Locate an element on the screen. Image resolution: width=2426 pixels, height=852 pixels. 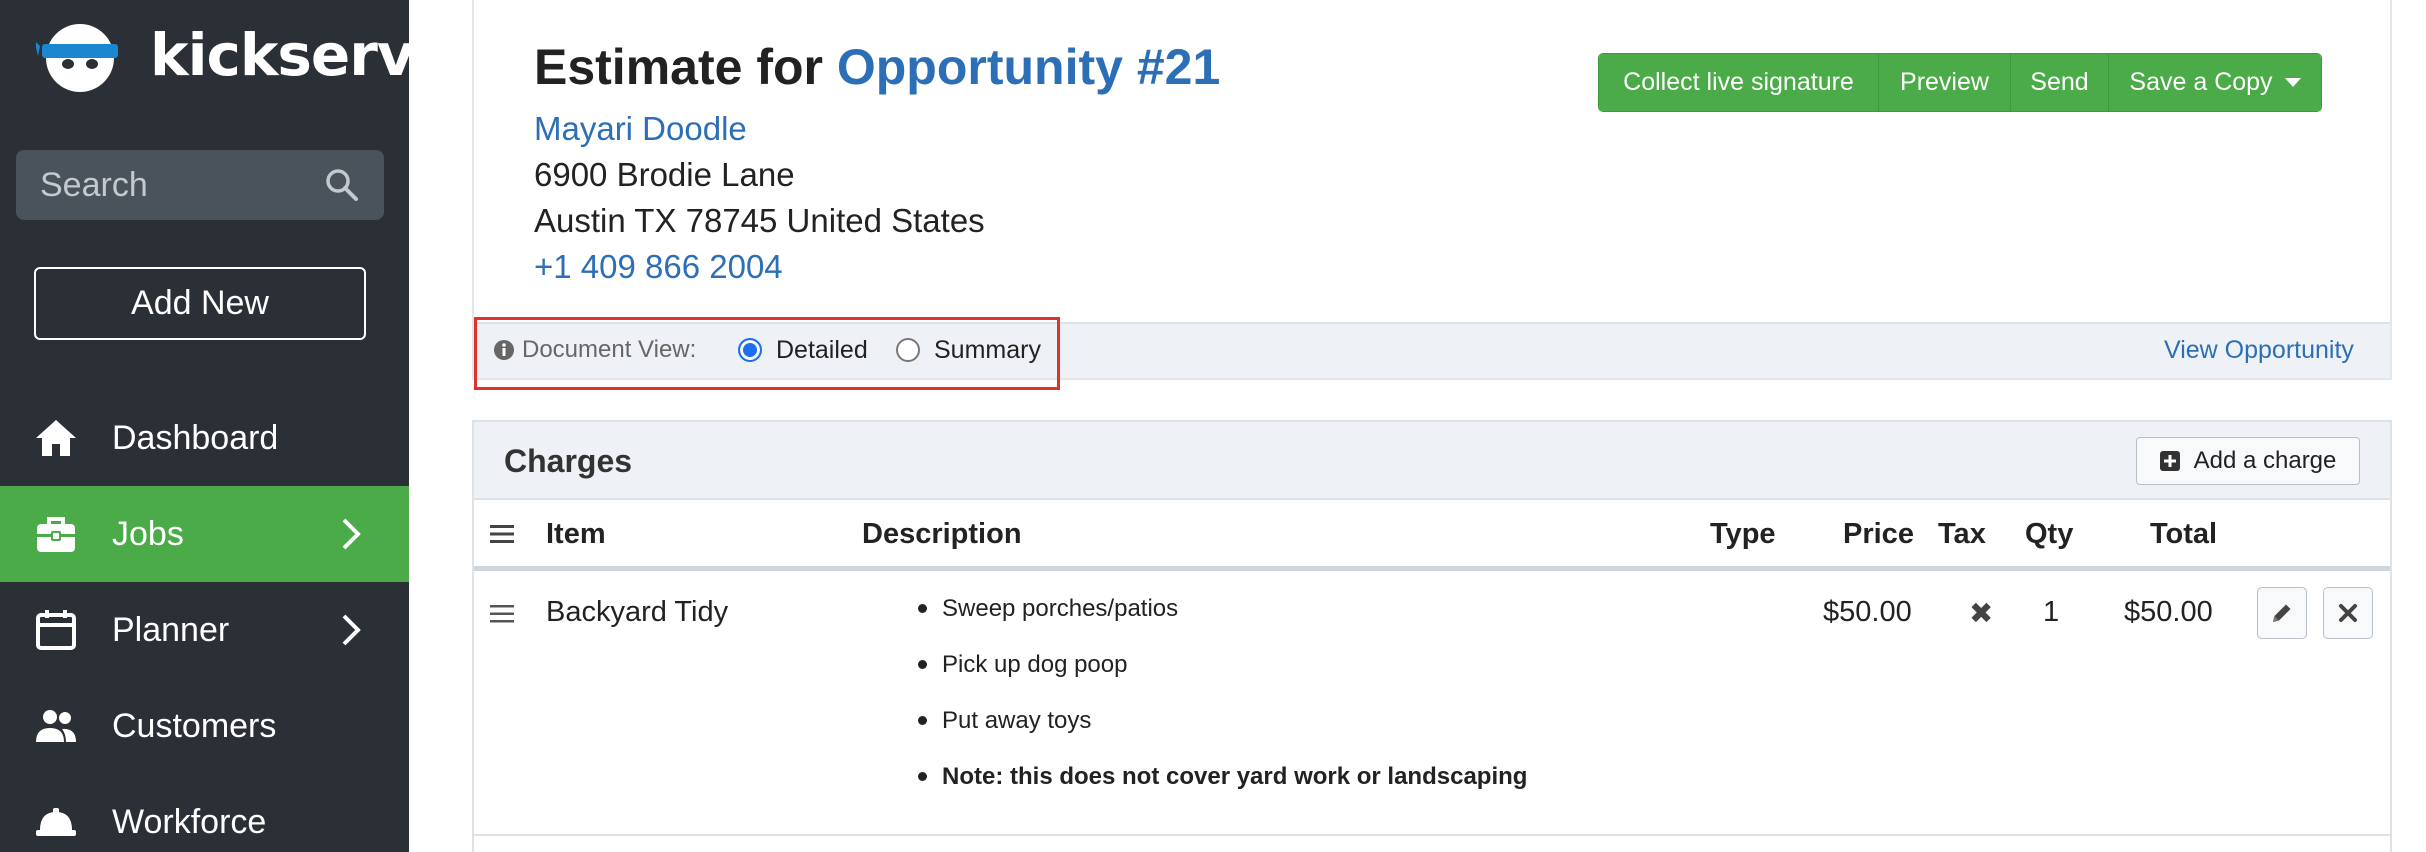
header-divider is located at coordinates (1432, 568).